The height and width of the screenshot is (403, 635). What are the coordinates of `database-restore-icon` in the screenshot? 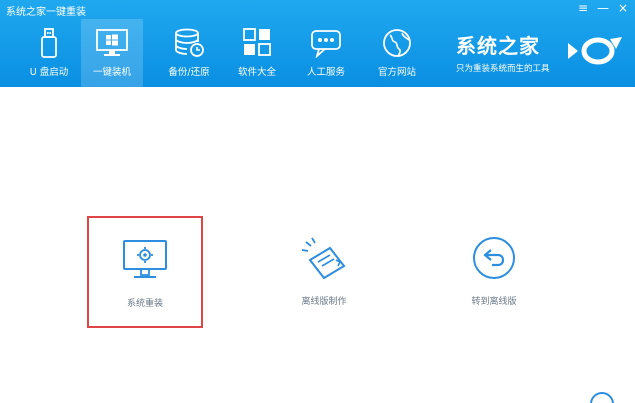 It's located at (189, 42).